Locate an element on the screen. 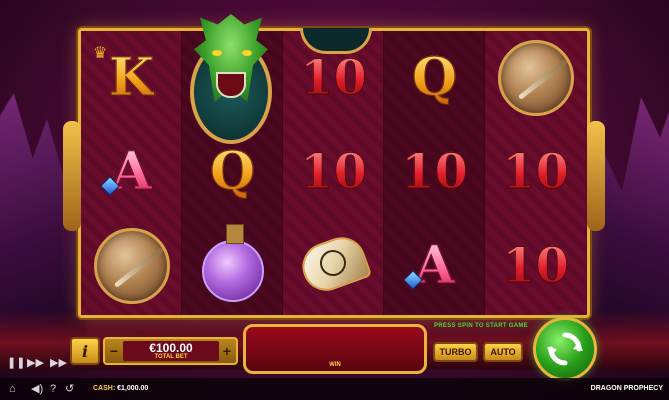  symbol-q: Q is located at coordinates (434, 78).